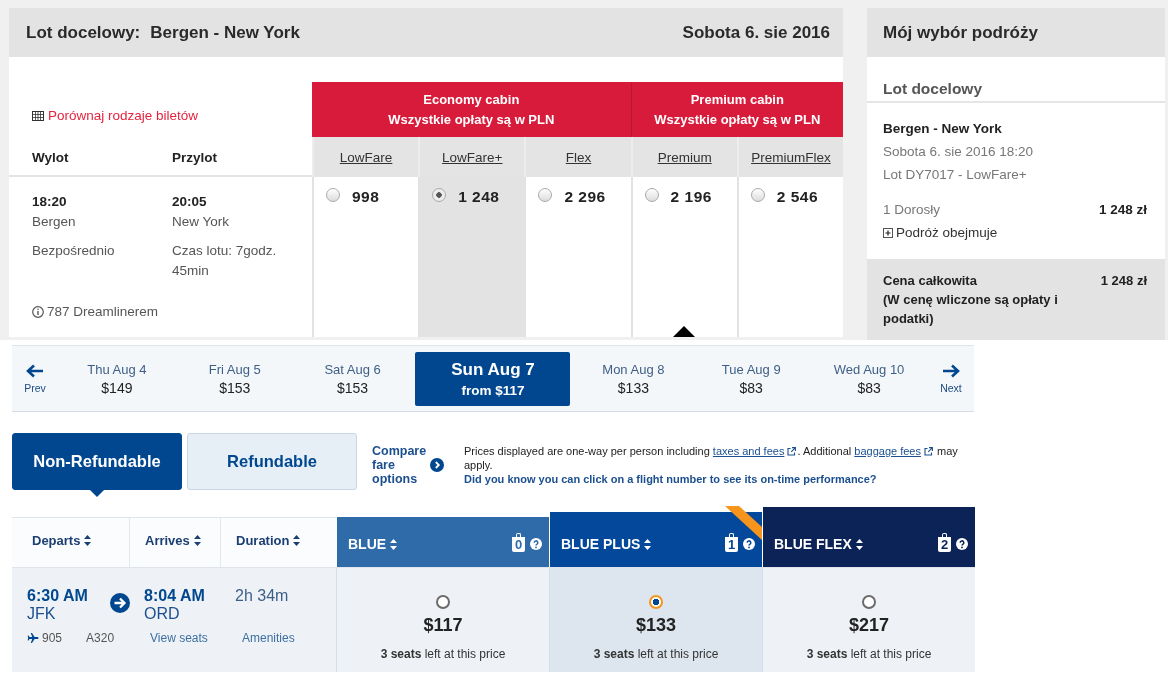  Describe the element at coordinates (97, 461) in the screenshot. I see `fare-tab: Non-Refundable` at that location.